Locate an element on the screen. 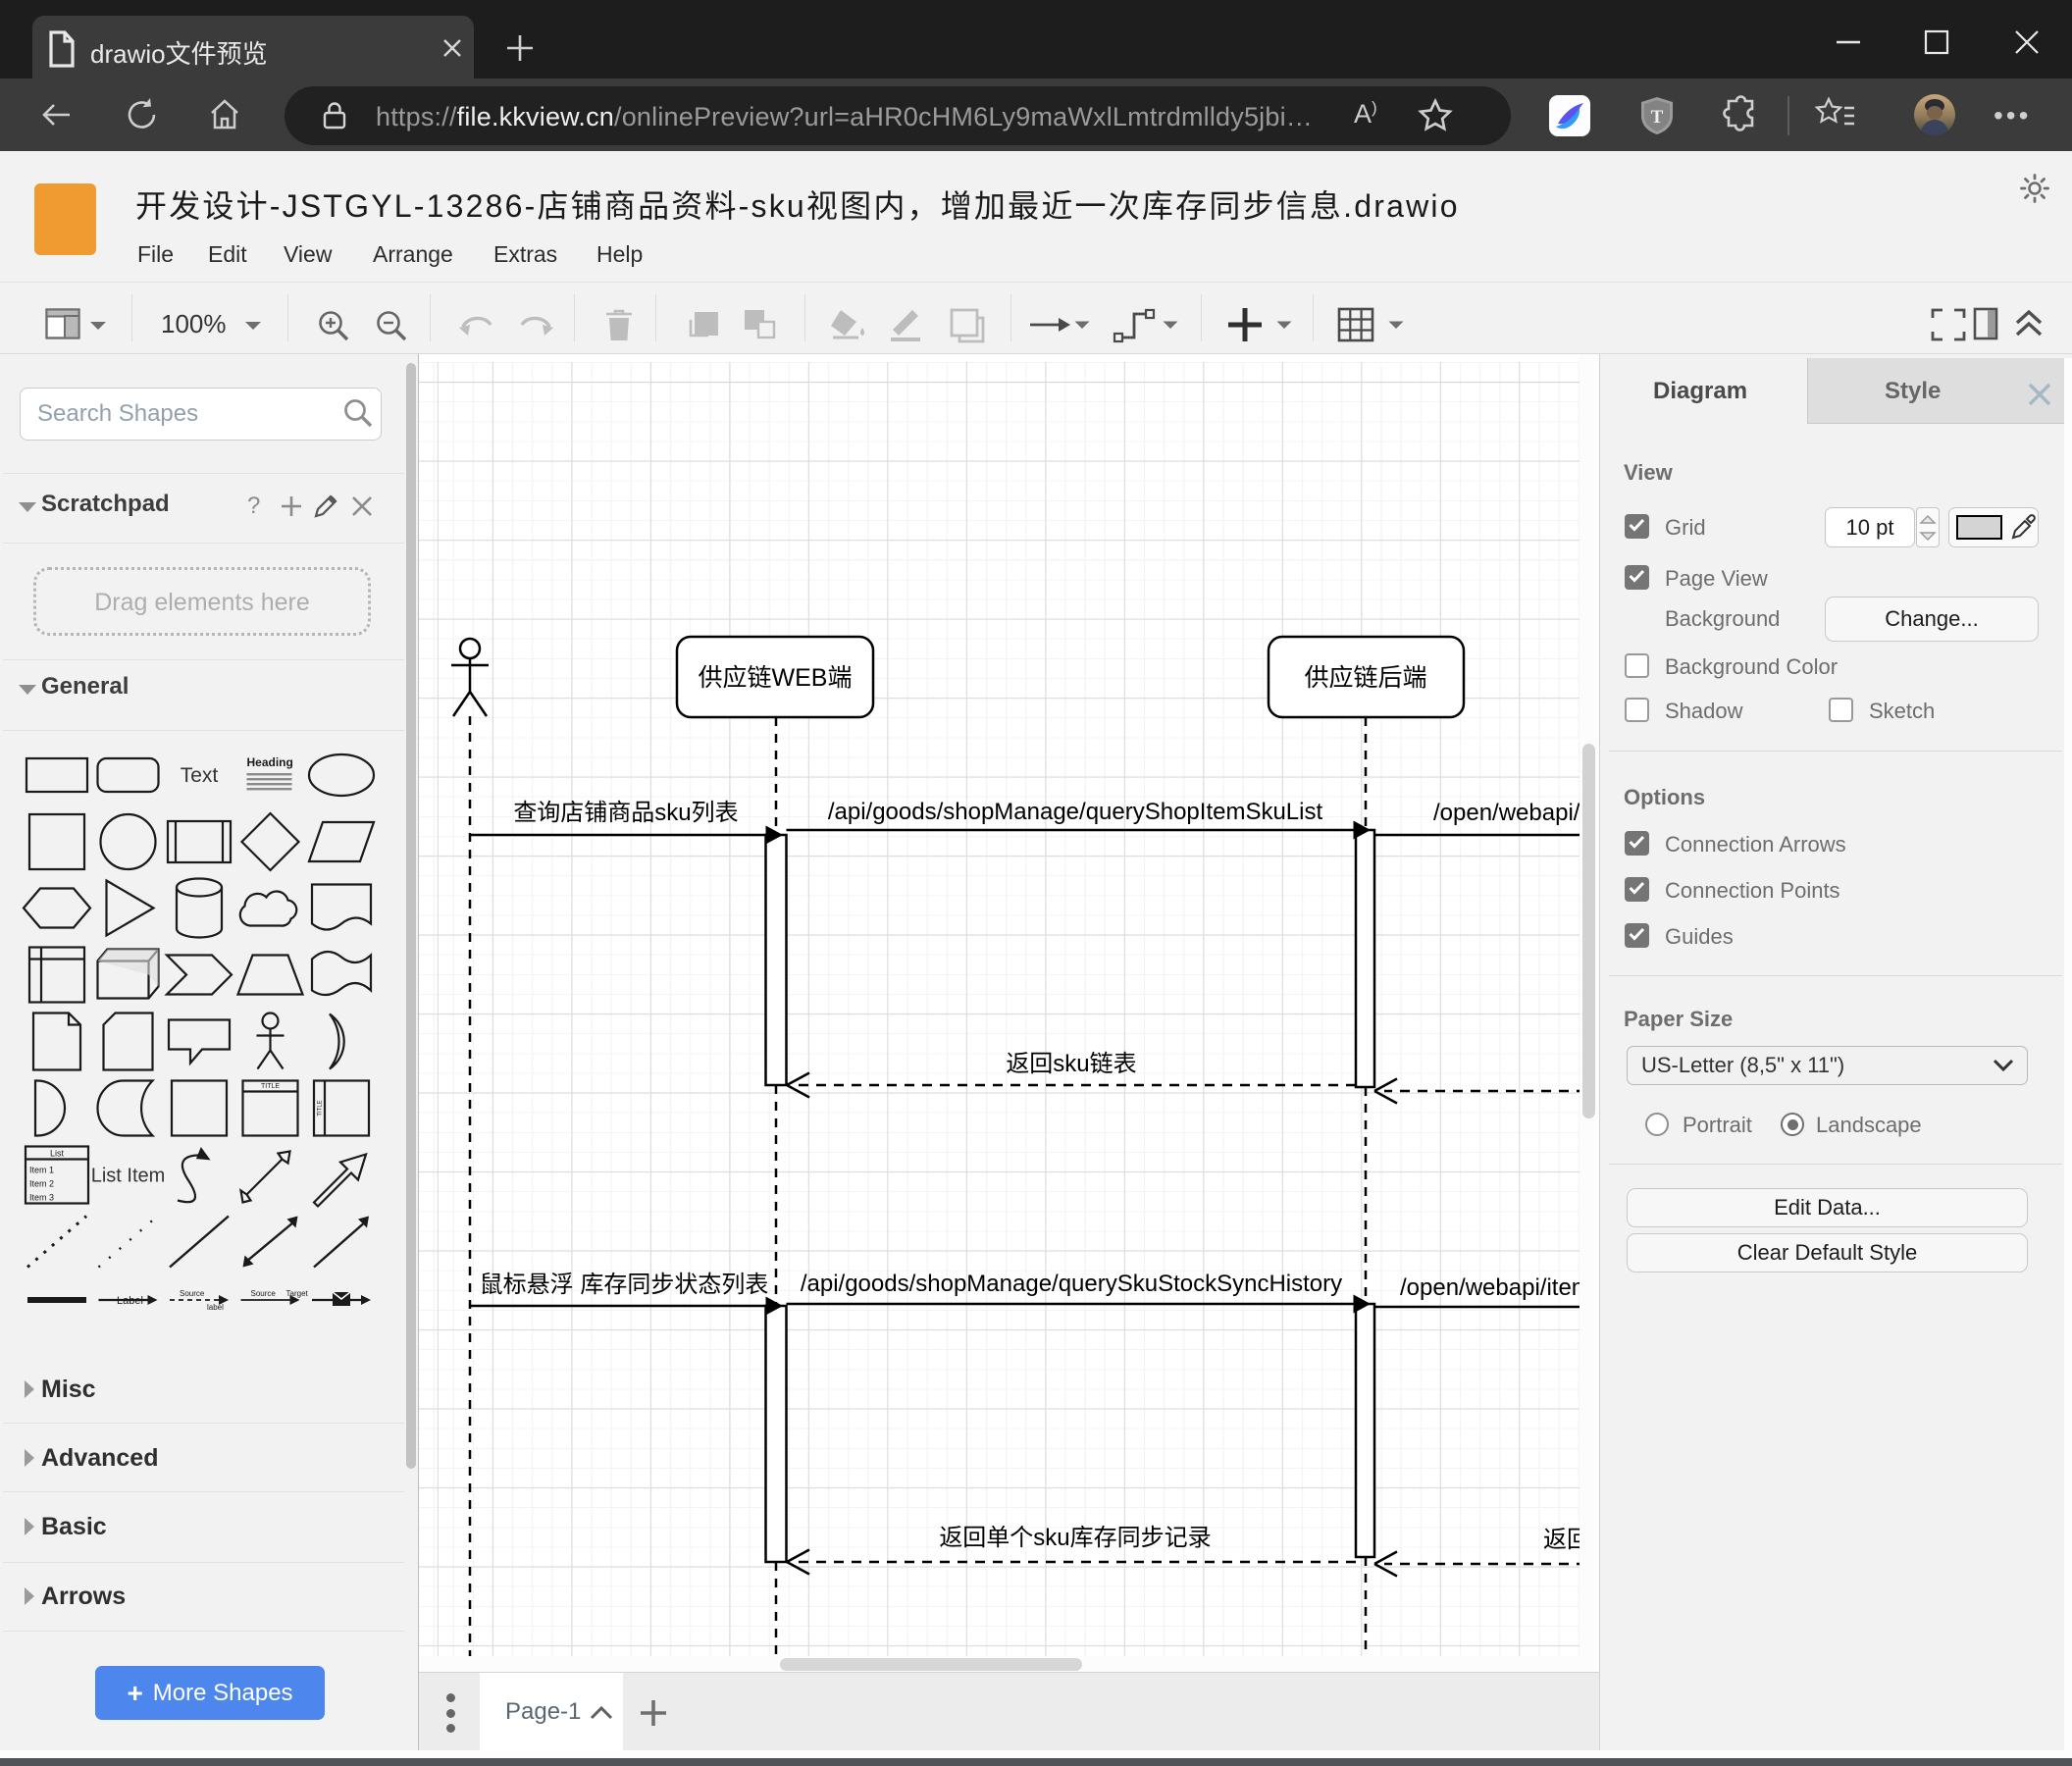 The width and height of the screenshot is (2072, 1766). svg-text: 供应链后端 is located at coordinates (1365, 678).